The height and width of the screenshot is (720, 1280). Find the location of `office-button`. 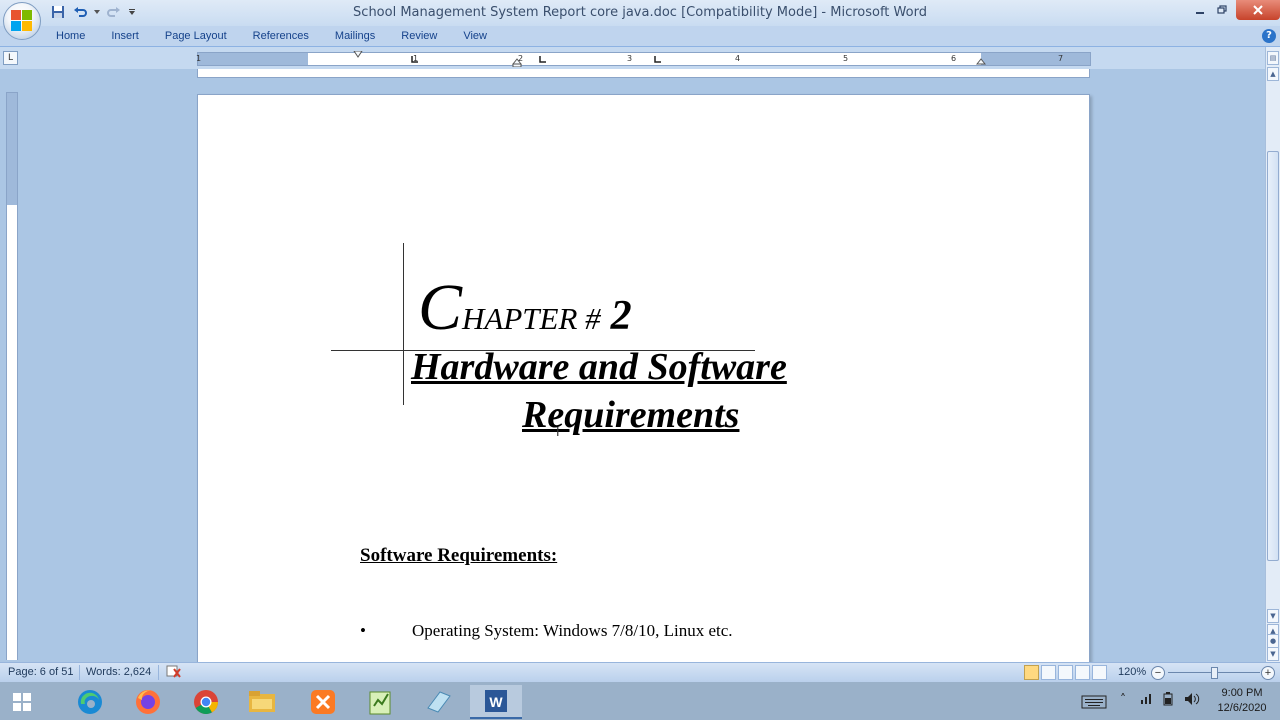

office-button is located at coordinates (22, 21).